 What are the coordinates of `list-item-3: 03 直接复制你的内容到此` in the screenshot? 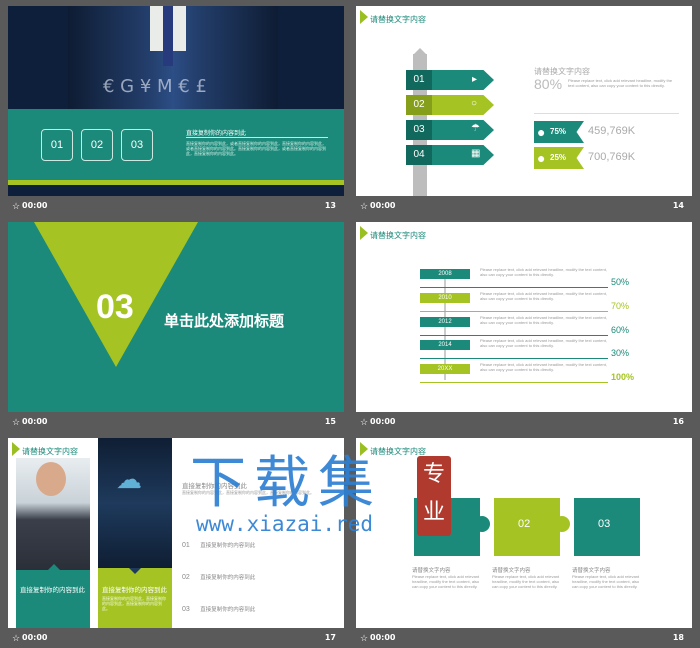 It's located at (257, 607).